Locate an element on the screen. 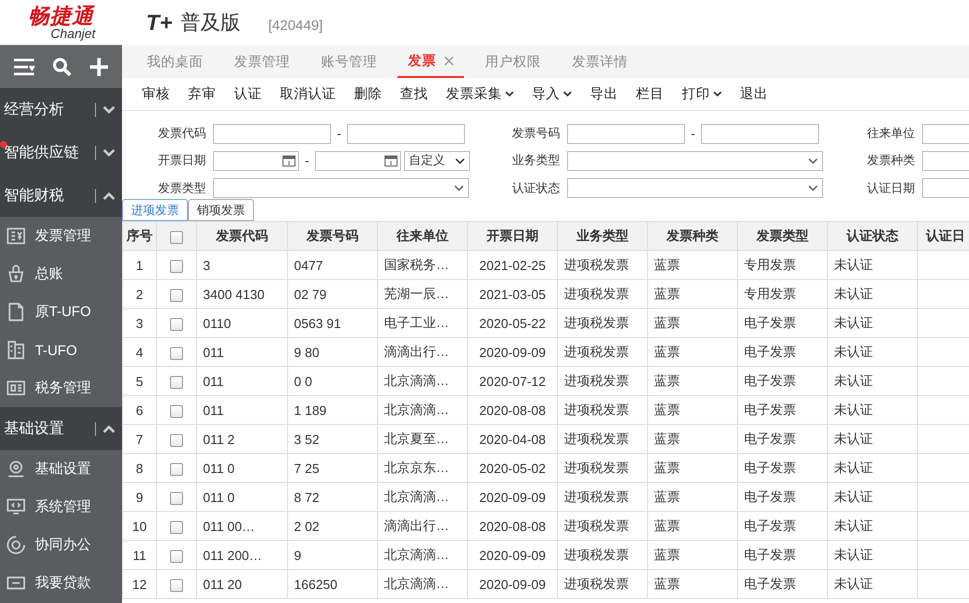 Image resolution: width=969 pixels, height=603 pixels. tab: 发票 is located at coordinates (430, 61).